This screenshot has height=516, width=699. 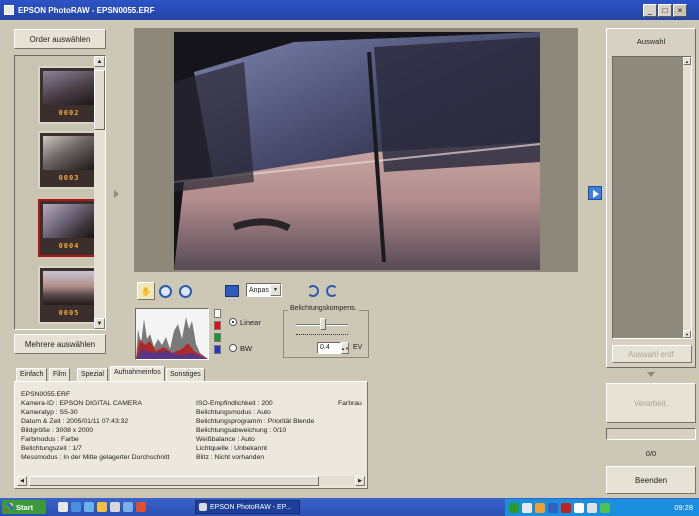 What do you see at coordinates (174, 481) in the screenshot?
I see `horizontal-scrollbar-thumb` at bounding box center [174, 481].